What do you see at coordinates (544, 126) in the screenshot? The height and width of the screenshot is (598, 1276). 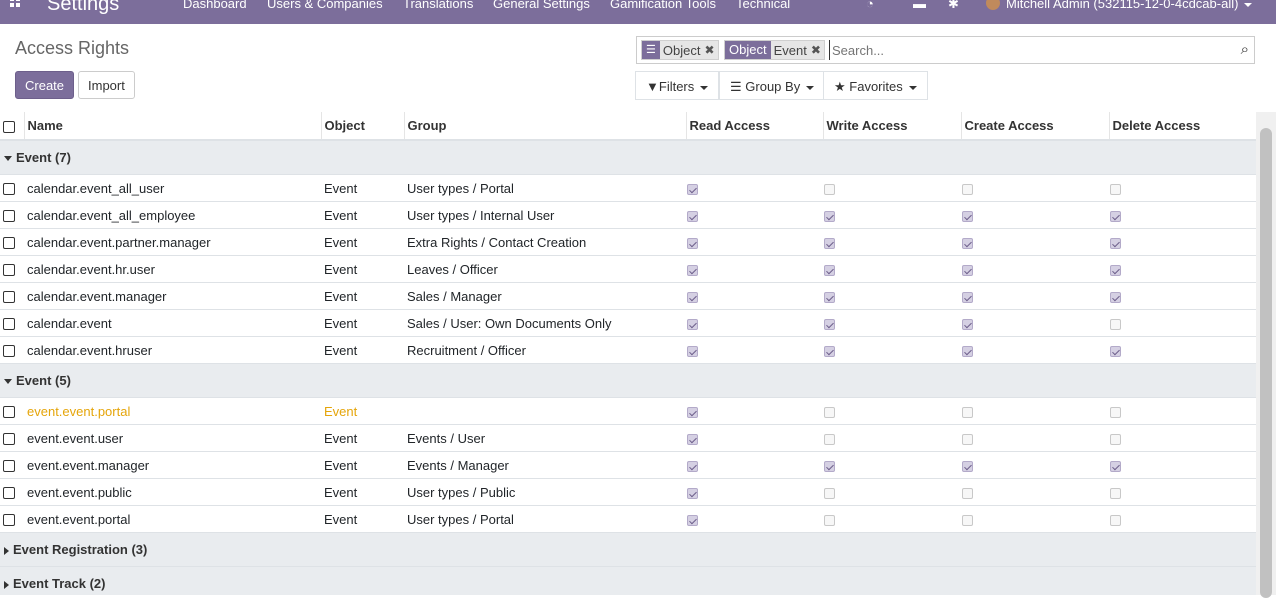 I see `column-header-group: Group` at bounding box center [544, 126].